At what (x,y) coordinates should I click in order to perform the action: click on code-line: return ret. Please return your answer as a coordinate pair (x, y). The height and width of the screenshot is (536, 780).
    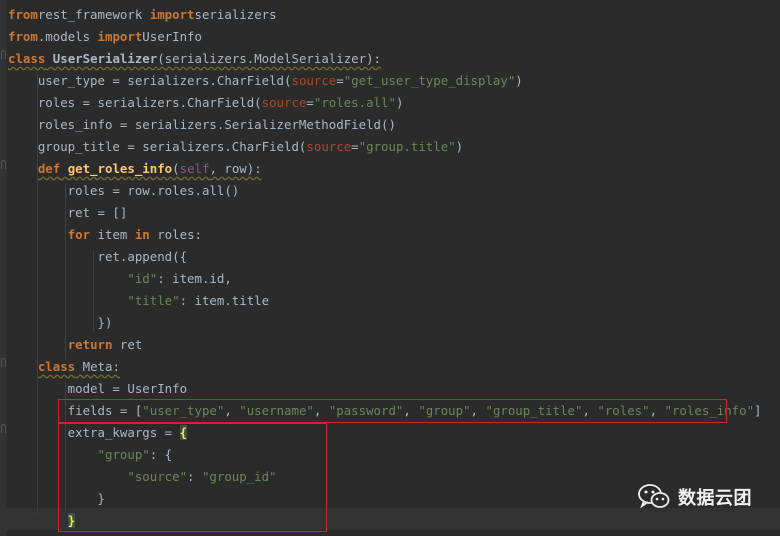
    Looking at the image, I should click on (75, 345).